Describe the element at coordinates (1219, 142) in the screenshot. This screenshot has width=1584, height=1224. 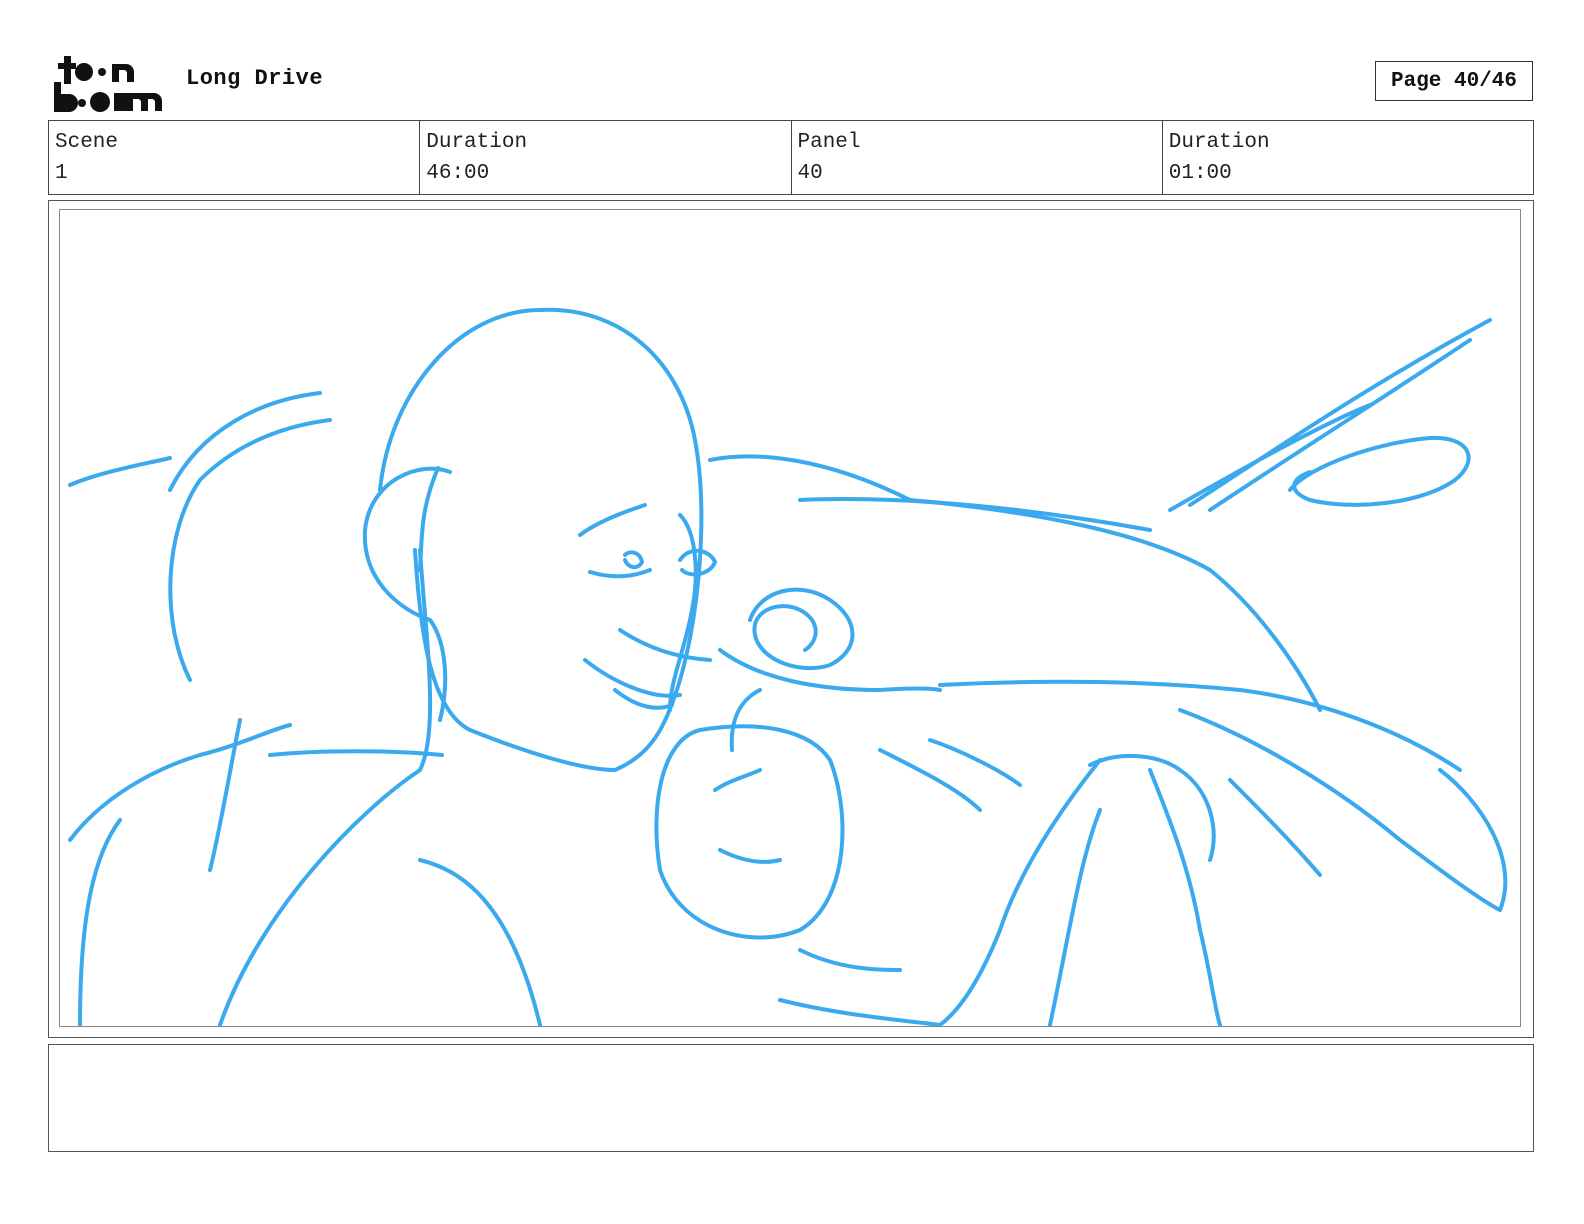
I see `panel-duration-label: Duration` at that location.